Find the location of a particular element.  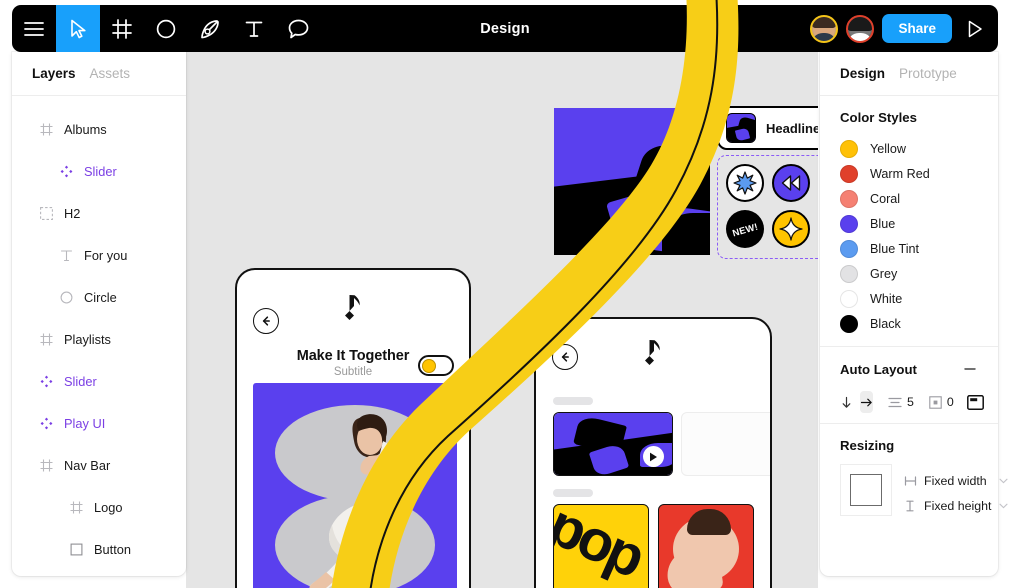

present-button is located at coordinates (975, 29).